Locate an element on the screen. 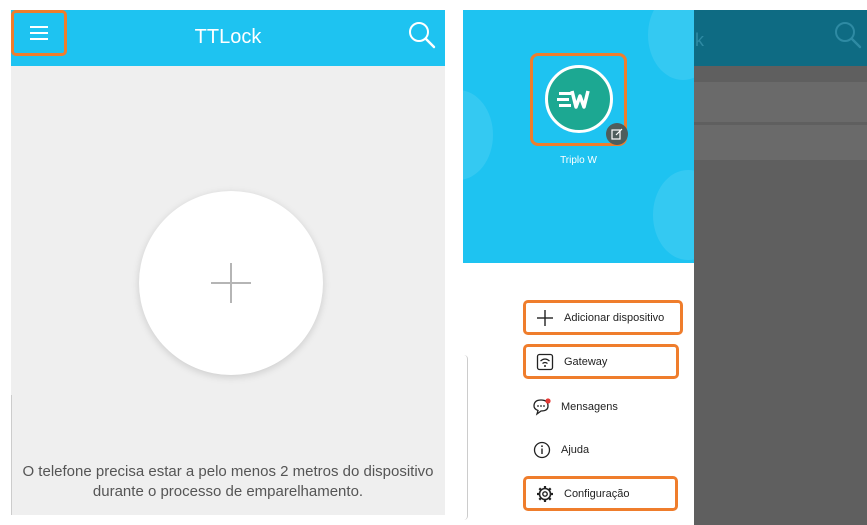  drawer-header: Triplo W is located at coordinates (578, 136).